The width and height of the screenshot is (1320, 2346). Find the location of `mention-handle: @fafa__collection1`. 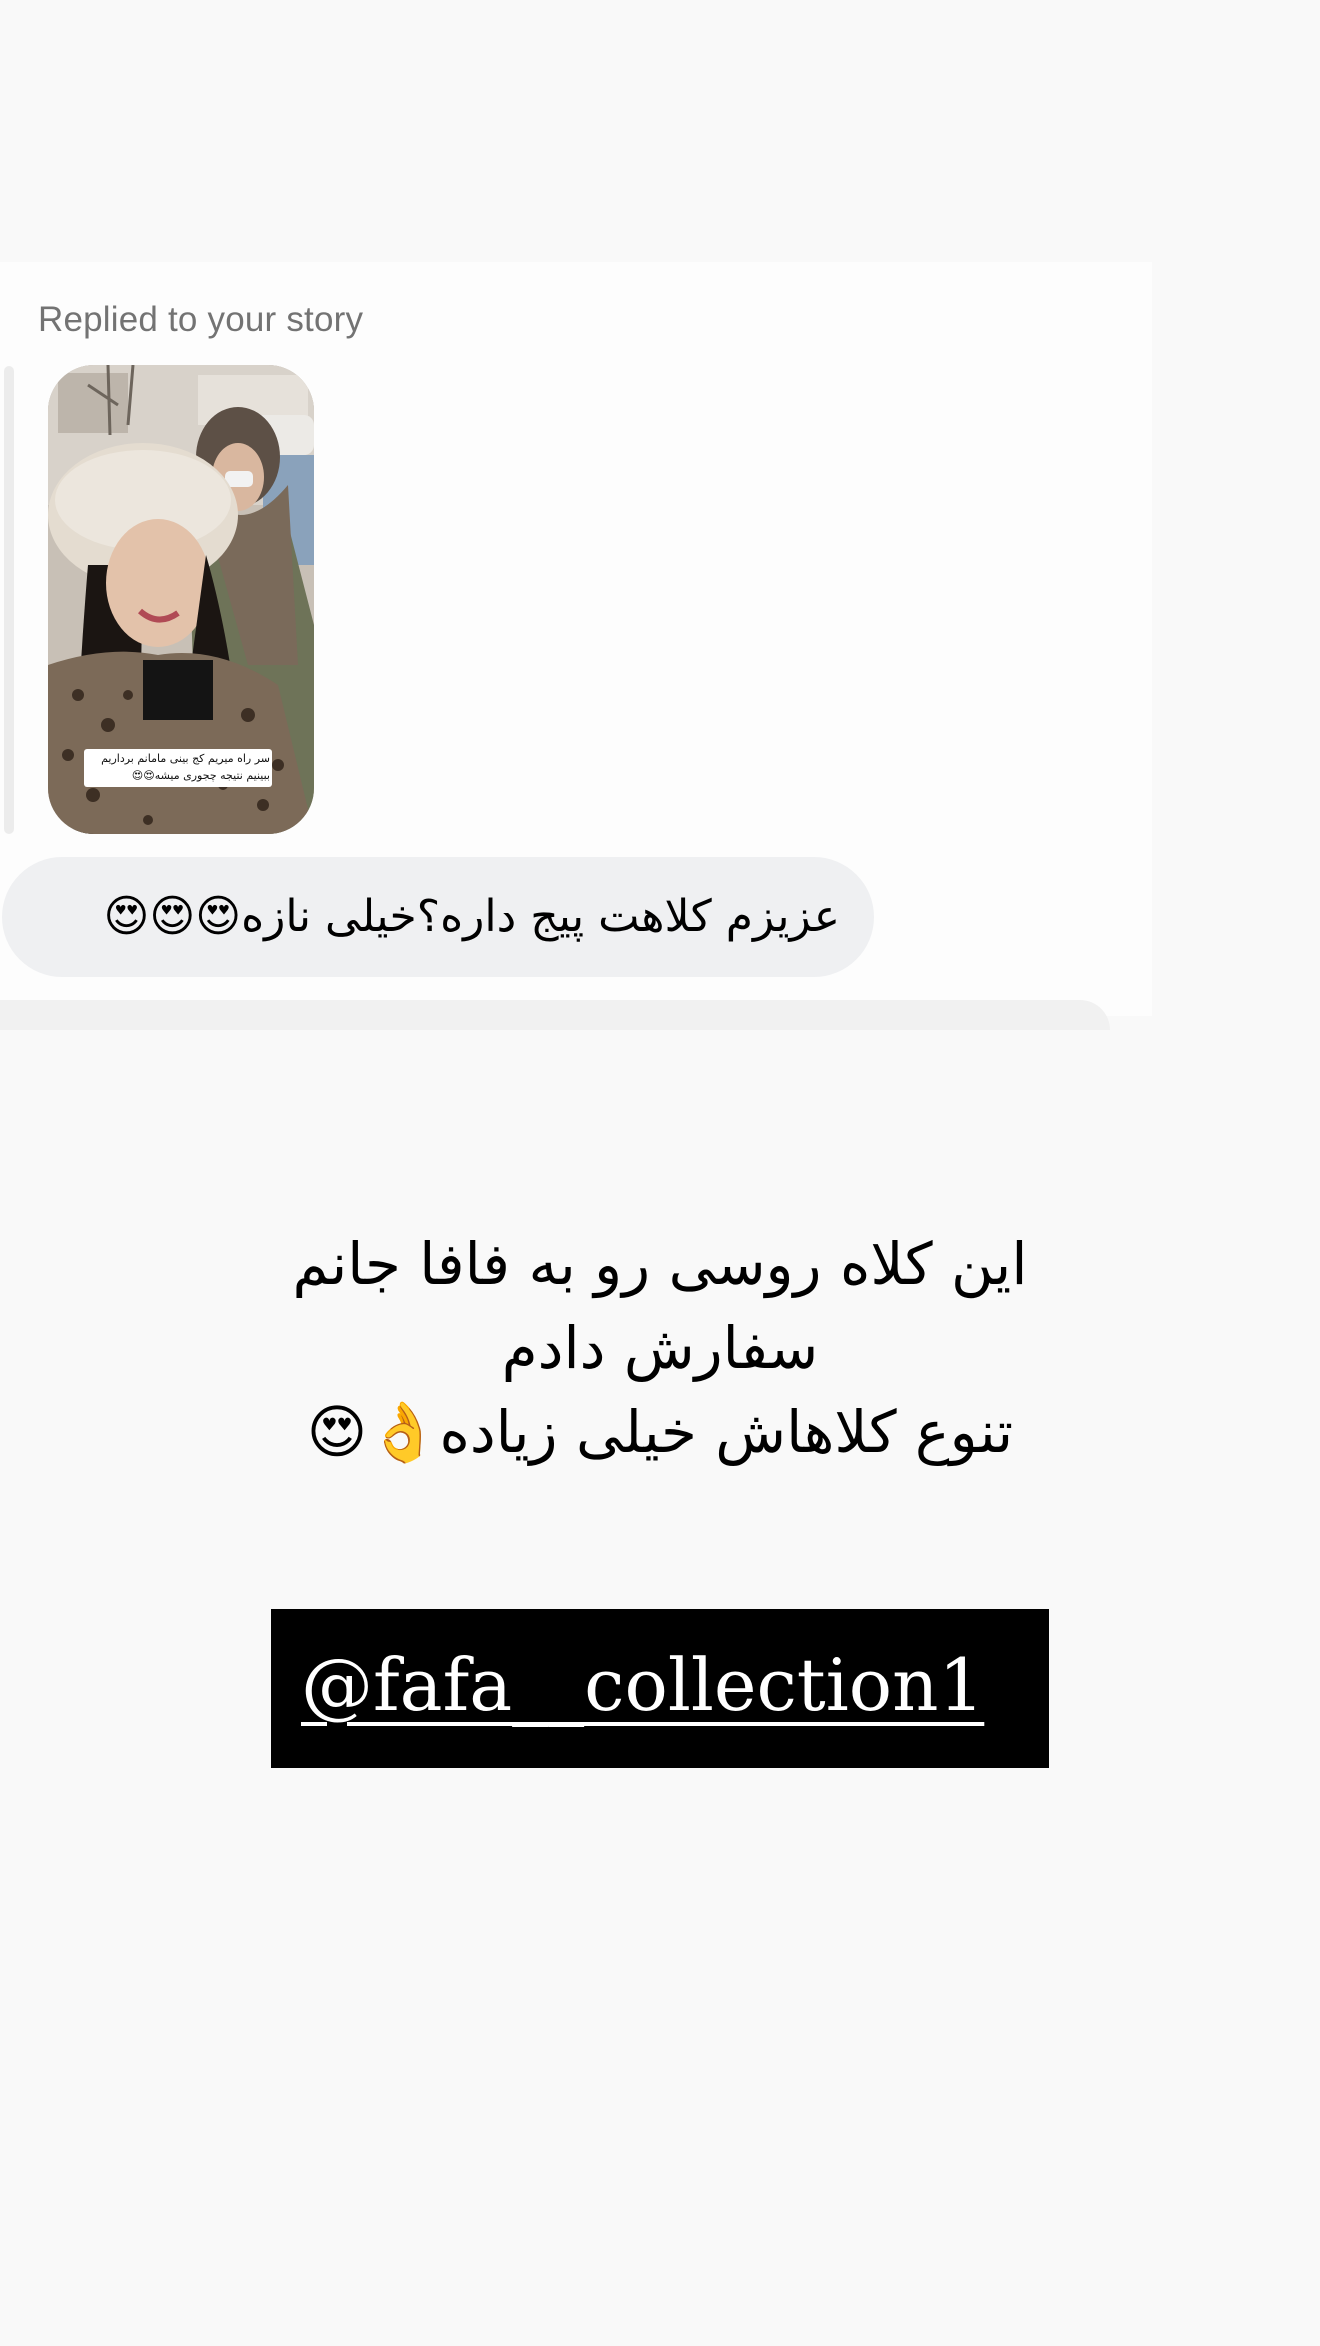

mention-handle: @fafa__collection1 is located at coordinates (642, 1685).